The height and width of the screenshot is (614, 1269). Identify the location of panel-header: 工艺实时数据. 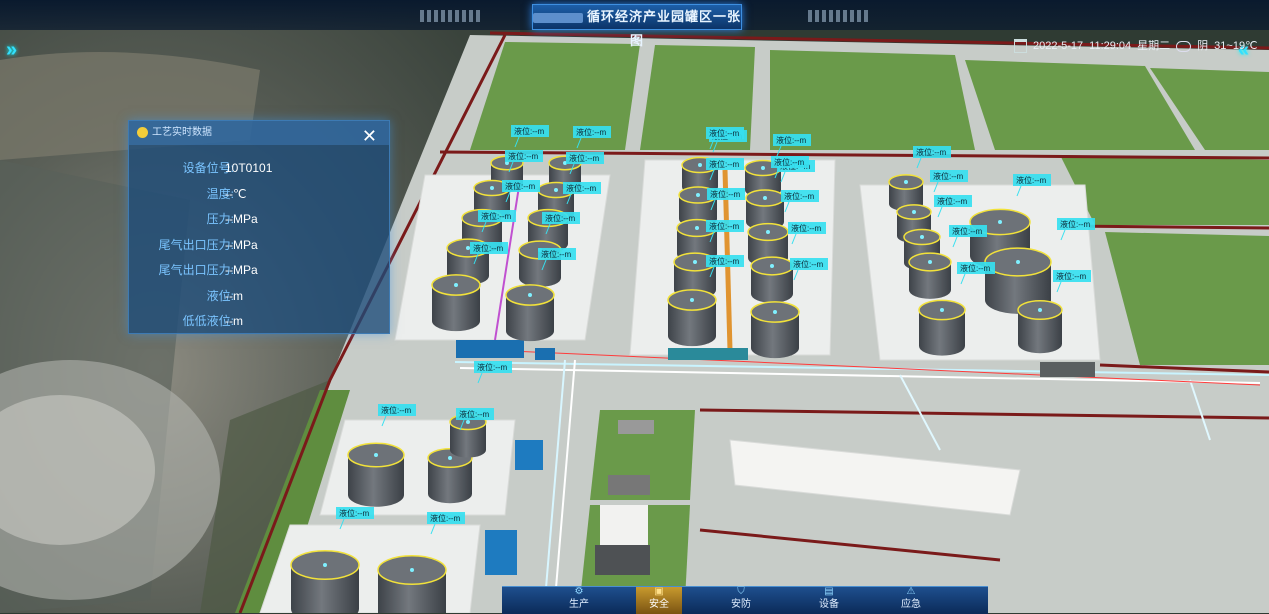
(259, 133).